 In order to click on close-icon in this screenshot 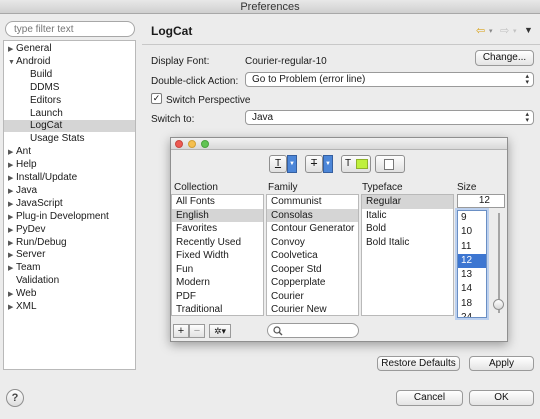, I will do `click(179, 144)`.